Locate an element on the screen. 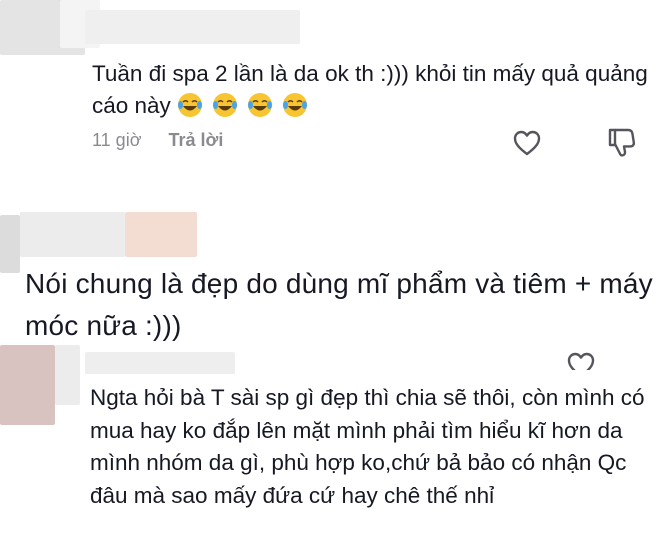 The image size is (660, 550). comment-timestamp: 11 giờ is located at coordinates (117, 140).